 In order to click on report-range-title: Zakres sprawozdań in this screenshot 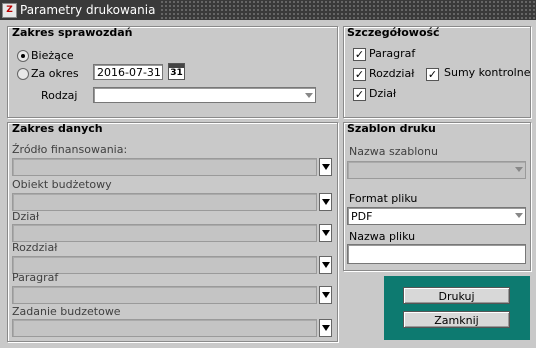, I will do `click(72, 32)`.